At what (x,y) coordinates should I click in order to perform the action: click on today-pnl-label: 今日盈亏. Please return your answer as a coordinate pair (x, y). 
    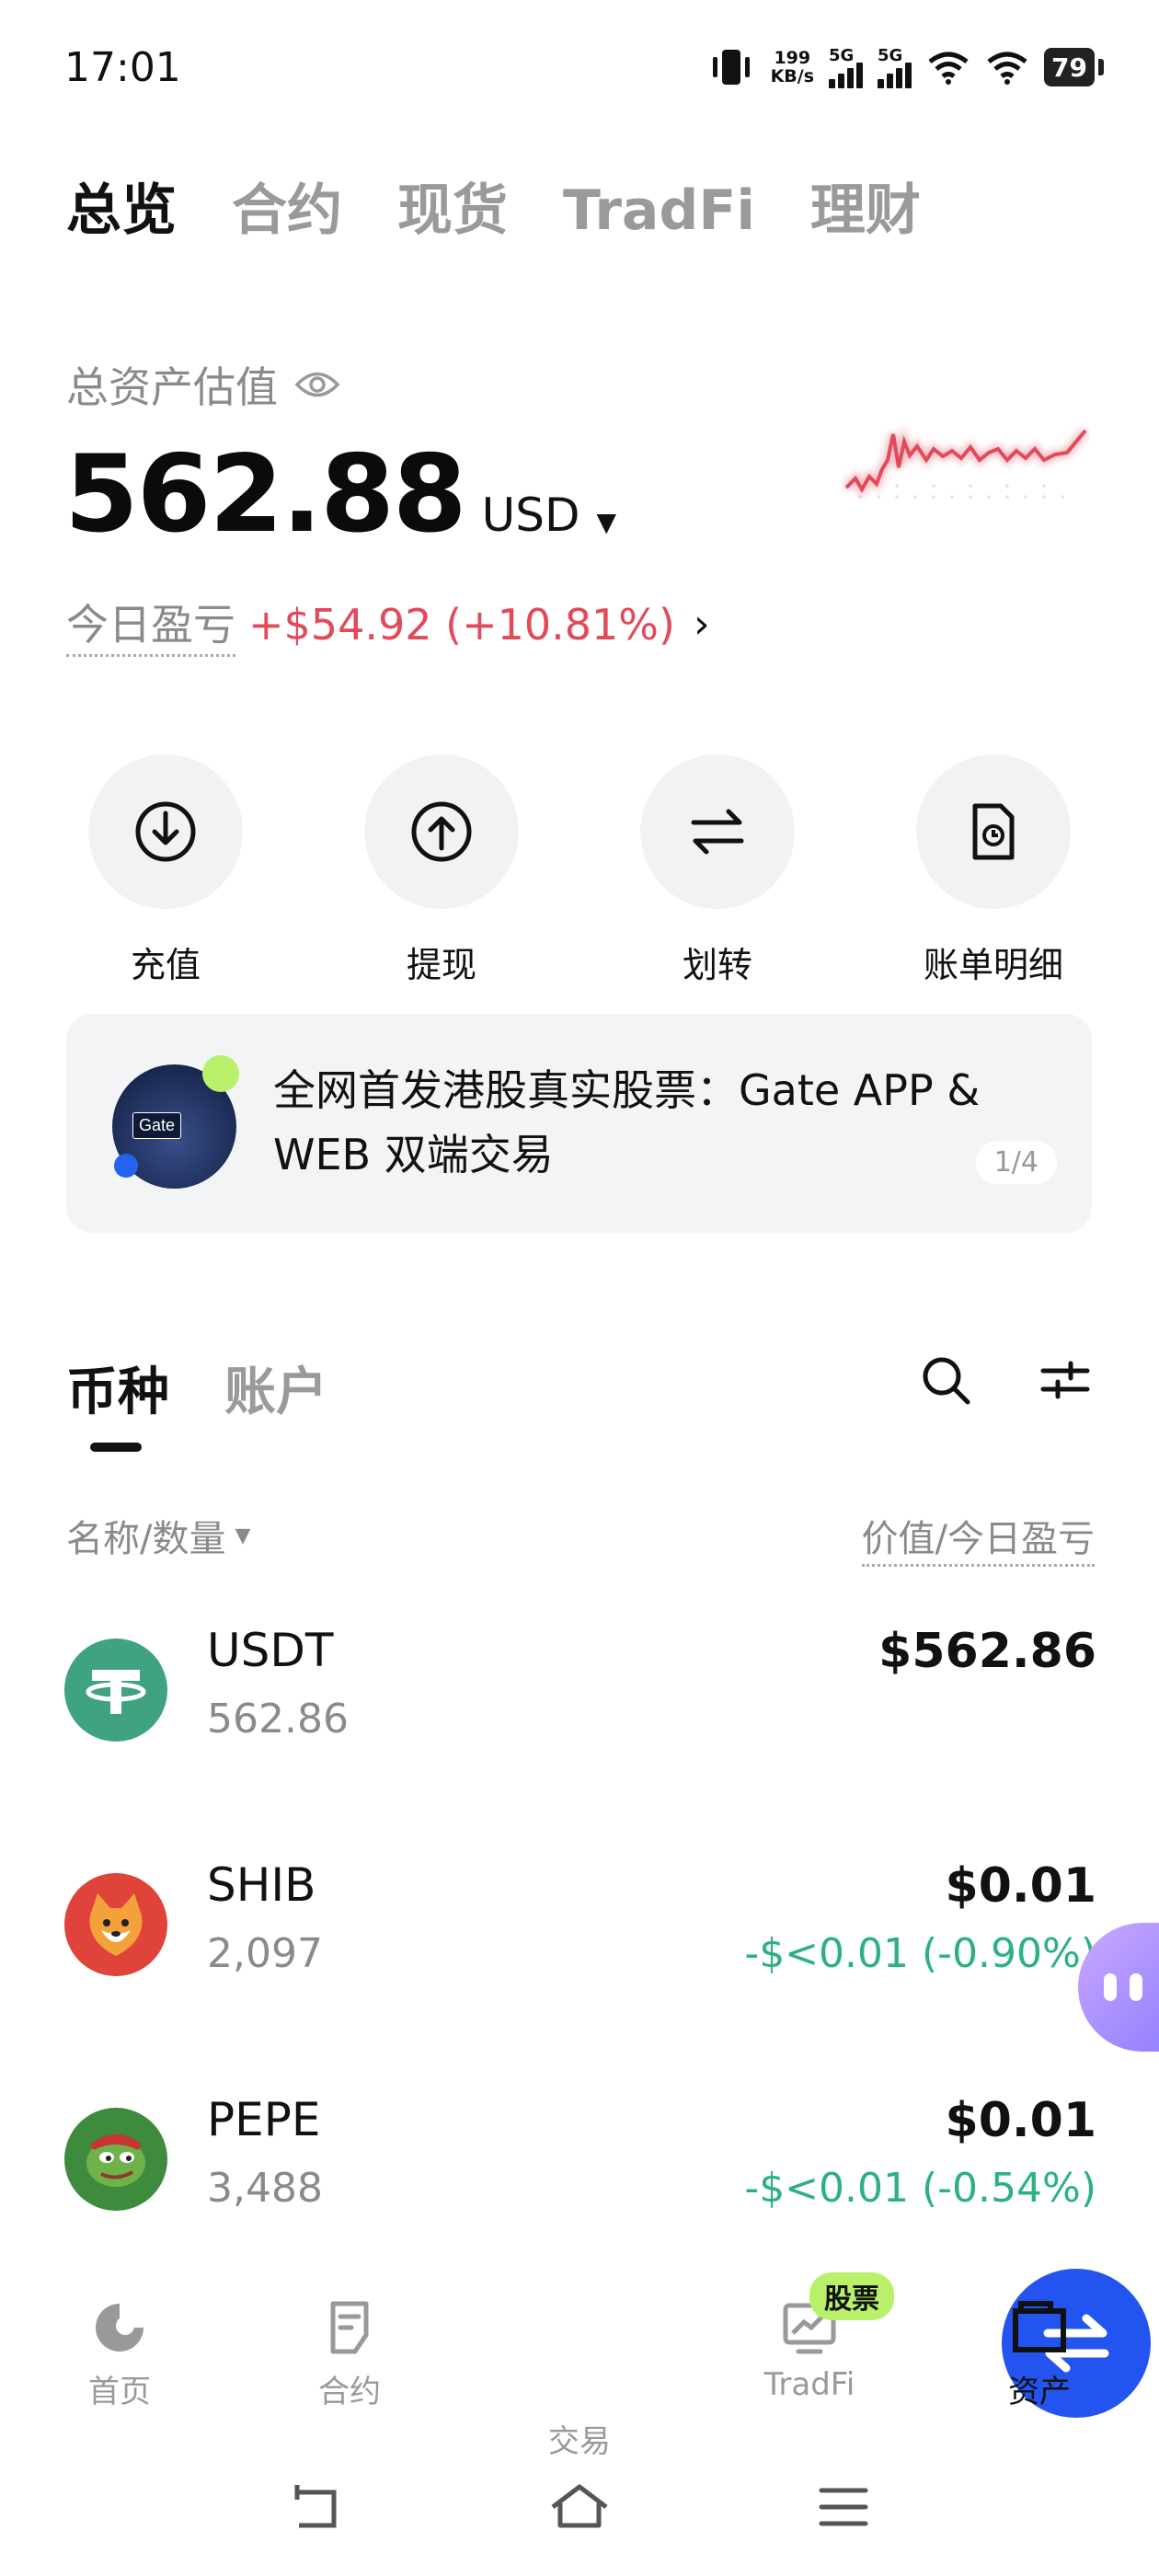
    Looking at the image, I should click on (150, 624).